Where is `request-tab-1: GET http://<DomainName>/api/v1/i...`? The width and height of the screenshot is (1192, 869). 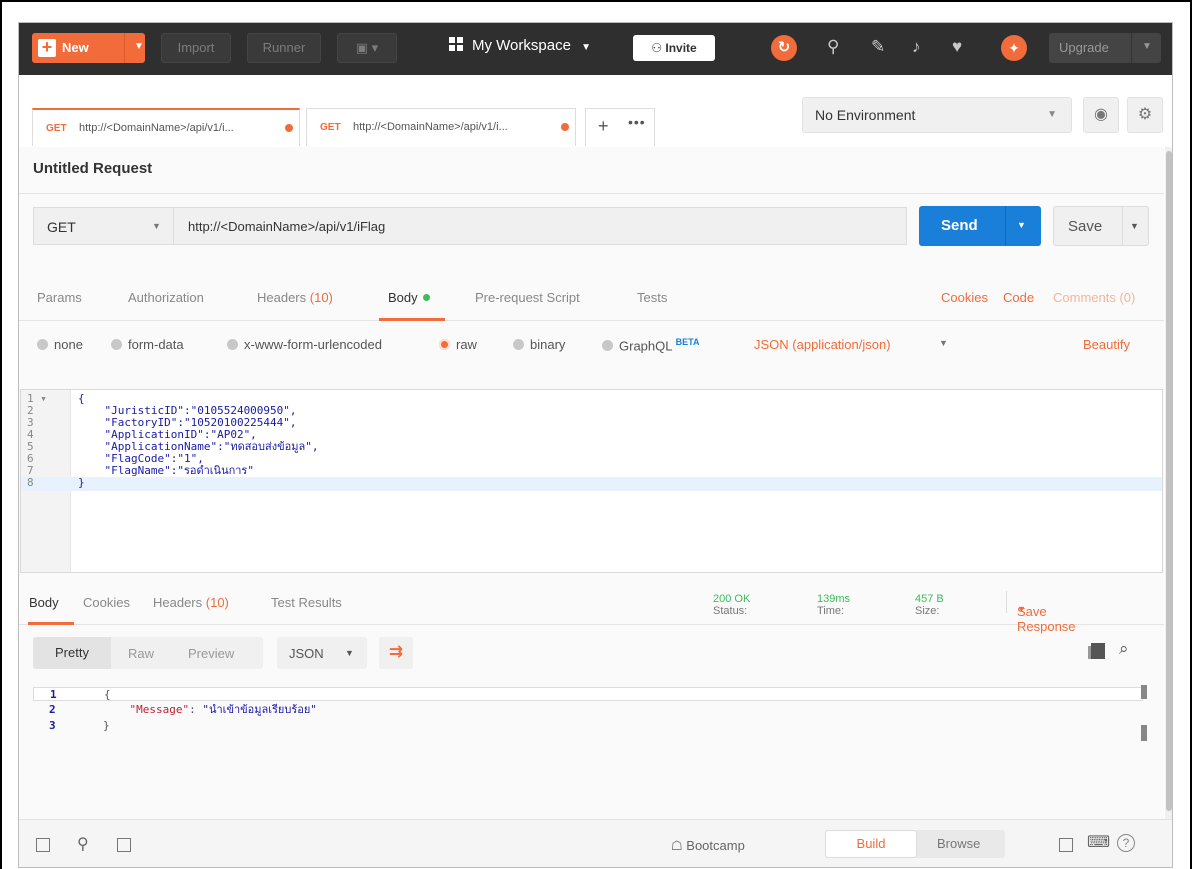 request-tab-1: GET http://<DomainName>/api/v1/i... is located at coordinates (166, 127).